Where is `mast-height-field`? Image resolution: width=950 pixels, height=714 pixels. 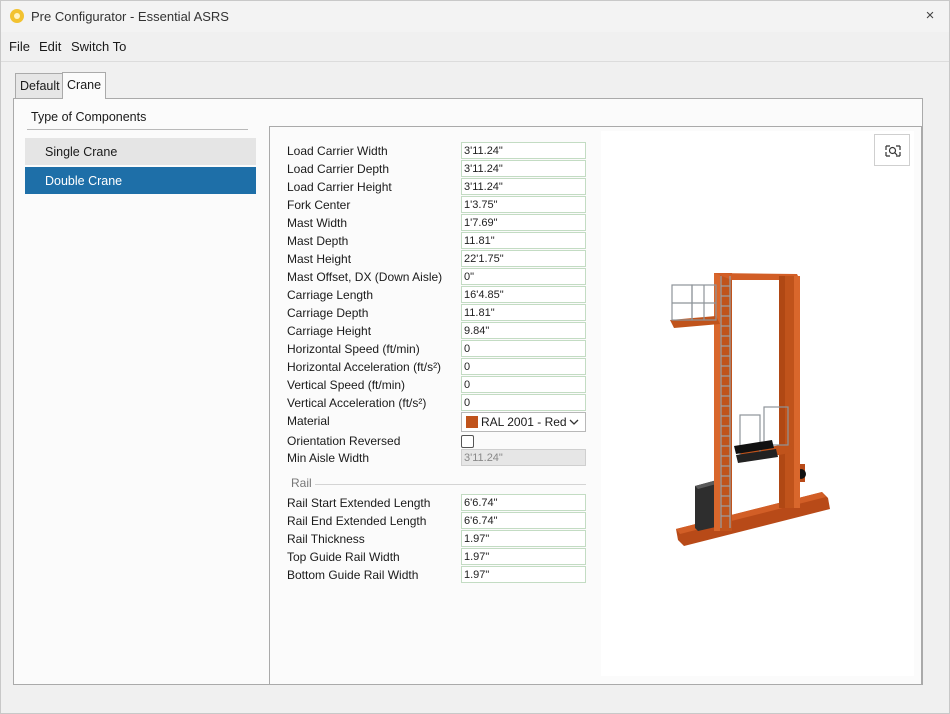 mast-height-field is located at coordinates (523, 258).